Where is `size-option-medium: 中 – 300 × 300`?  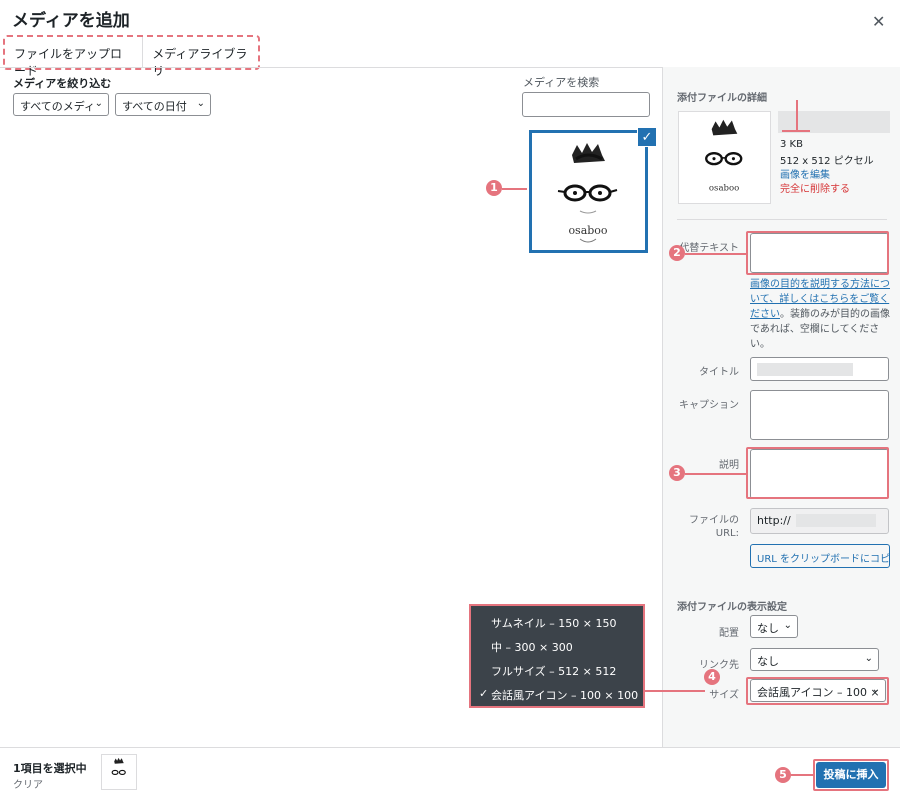
size-option-medium: 中 – 300 × 300 is located at coordinates (532, 647).